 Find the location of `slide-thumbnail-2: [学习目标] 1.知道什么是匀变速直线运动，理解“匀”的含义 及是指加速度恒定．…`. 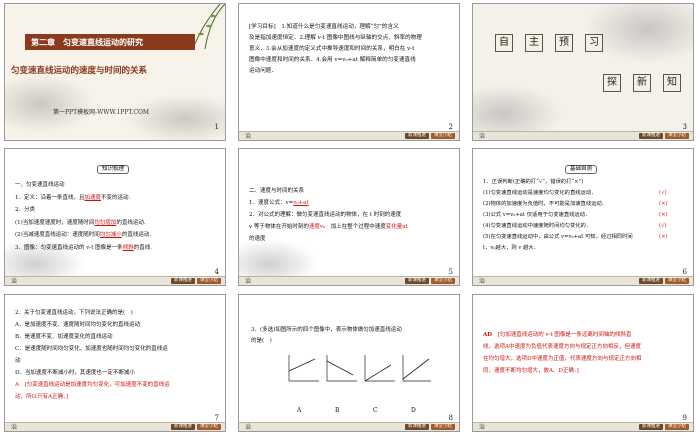

slide-thumbnail-2: [学习目标] 1.知道什么是匀变速直线运动，理解“匀”的含义 及是指加速度恒定．… is located at coordinates (349, 72).